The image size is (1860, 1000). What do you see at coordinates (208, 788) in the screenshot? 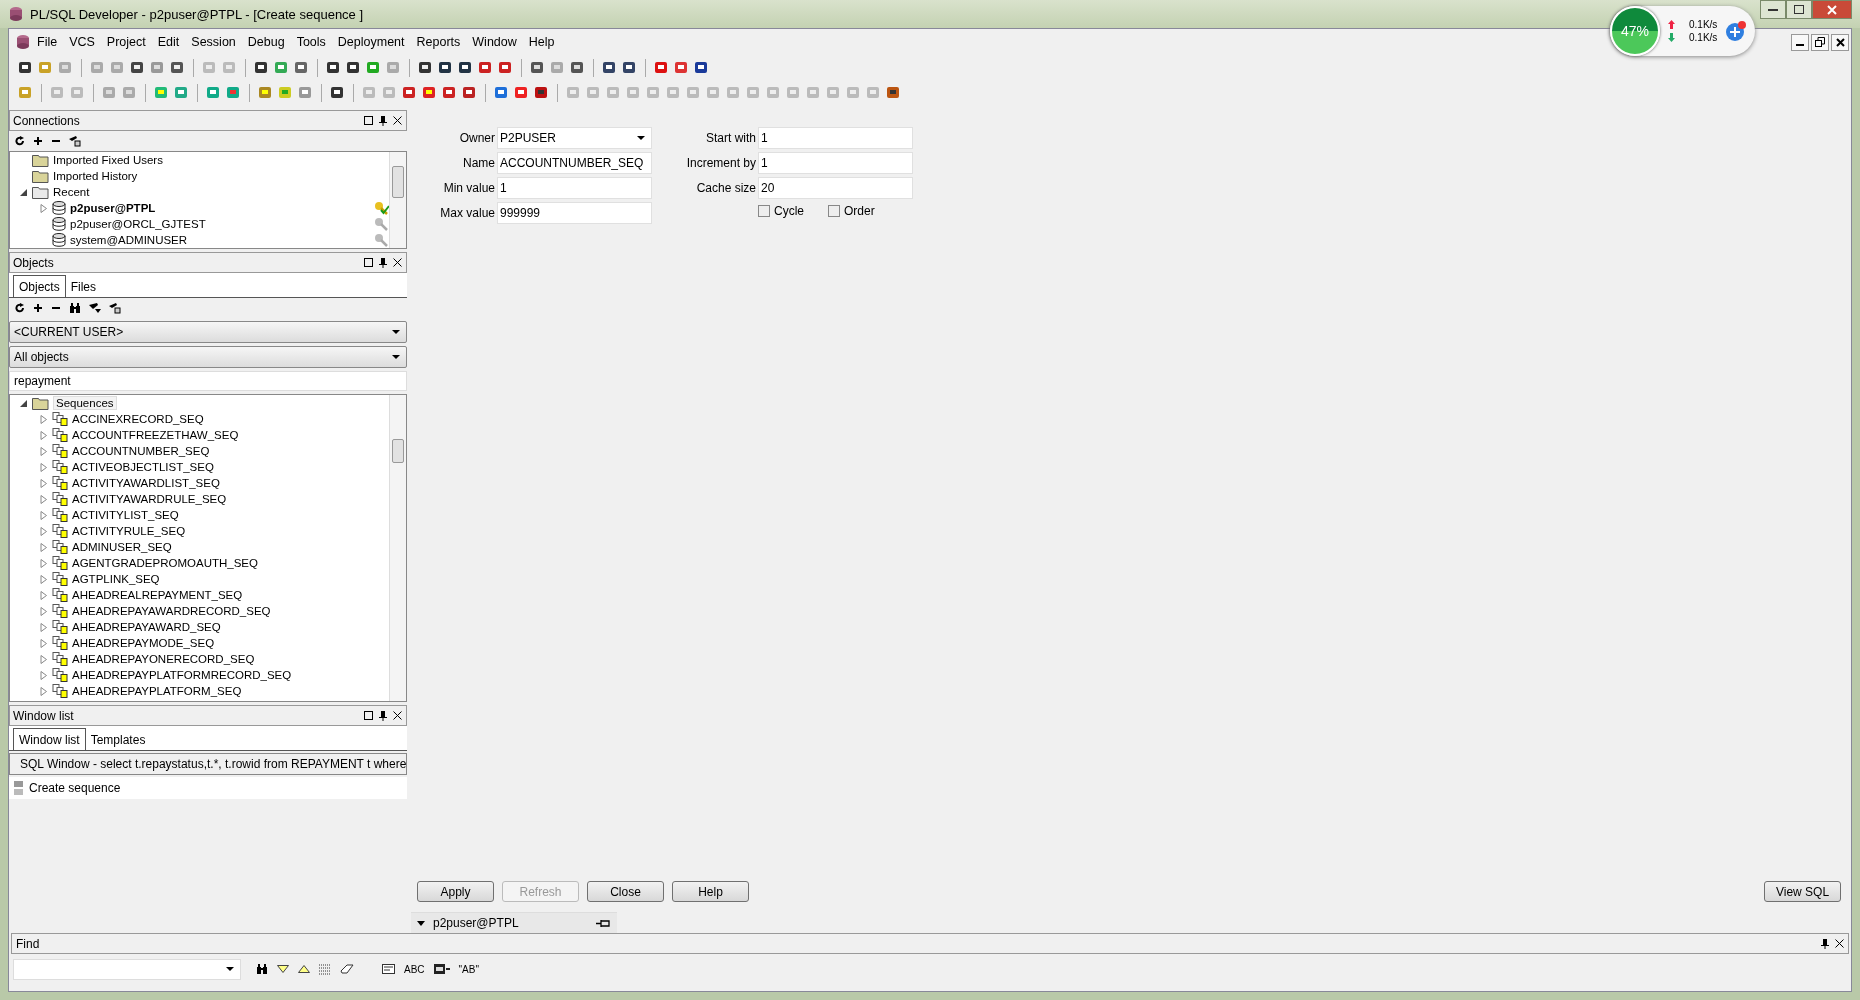
I see `window-list-item: Create sequence` at bounding box center [208, 788].